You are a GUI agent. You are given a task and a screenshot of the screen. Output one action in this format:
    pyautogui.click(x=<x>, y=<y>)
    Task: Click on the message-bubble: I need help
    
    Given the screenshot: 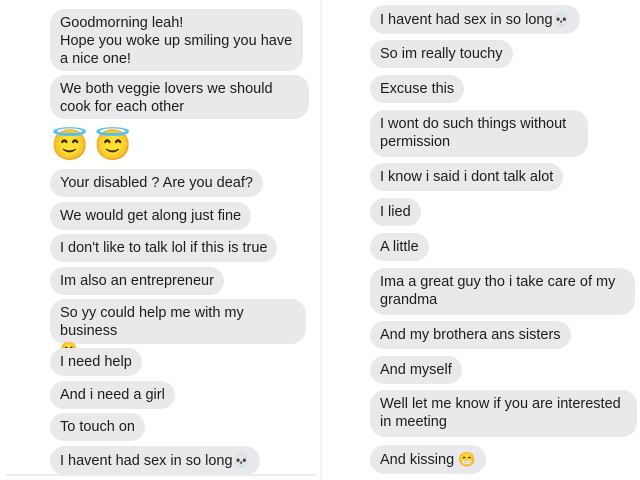 What is the action you would take?
    pyautogui.click(x=96, y=362)
    